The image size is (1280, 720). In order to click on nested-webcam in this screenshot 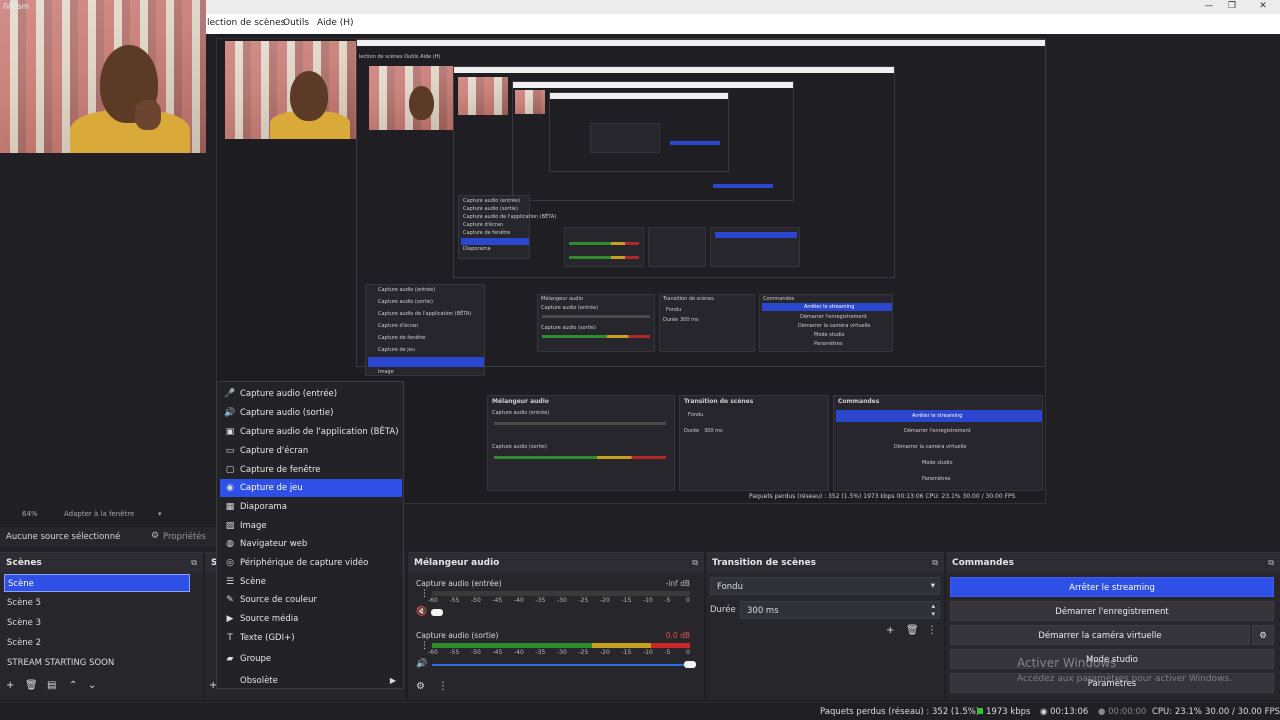, I will do `click(290, 90)`.